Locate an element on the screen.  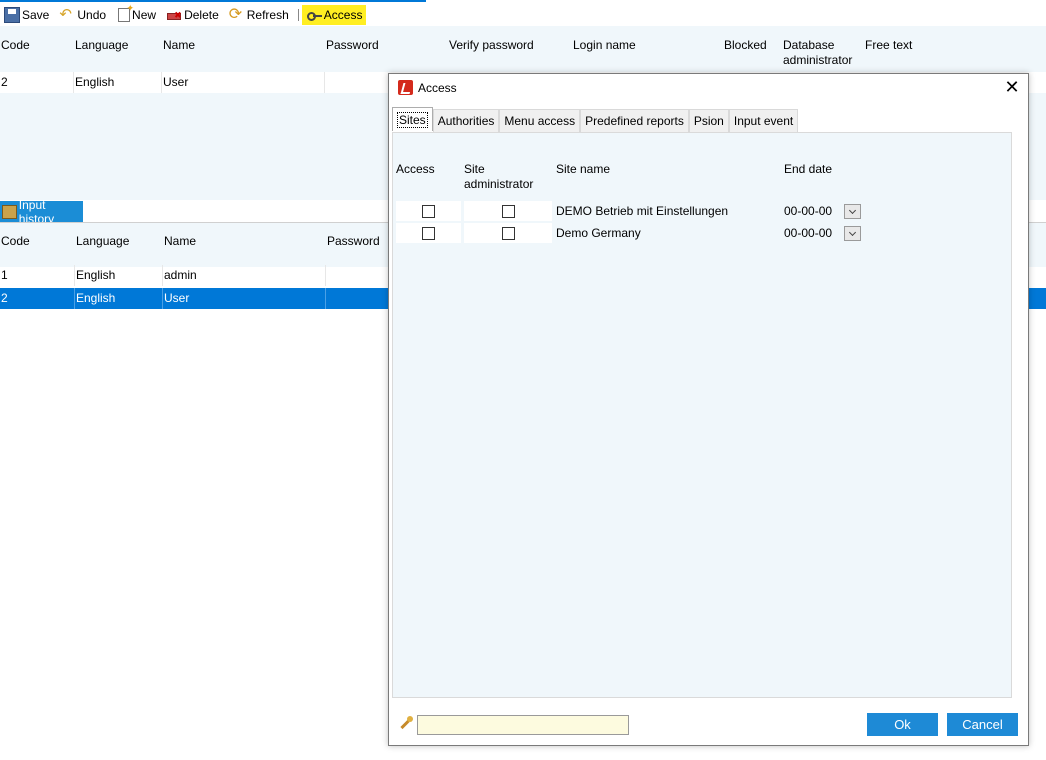
site-name: DEMO Betrieb mit Einstellungen is located at coordinates (642, 211).